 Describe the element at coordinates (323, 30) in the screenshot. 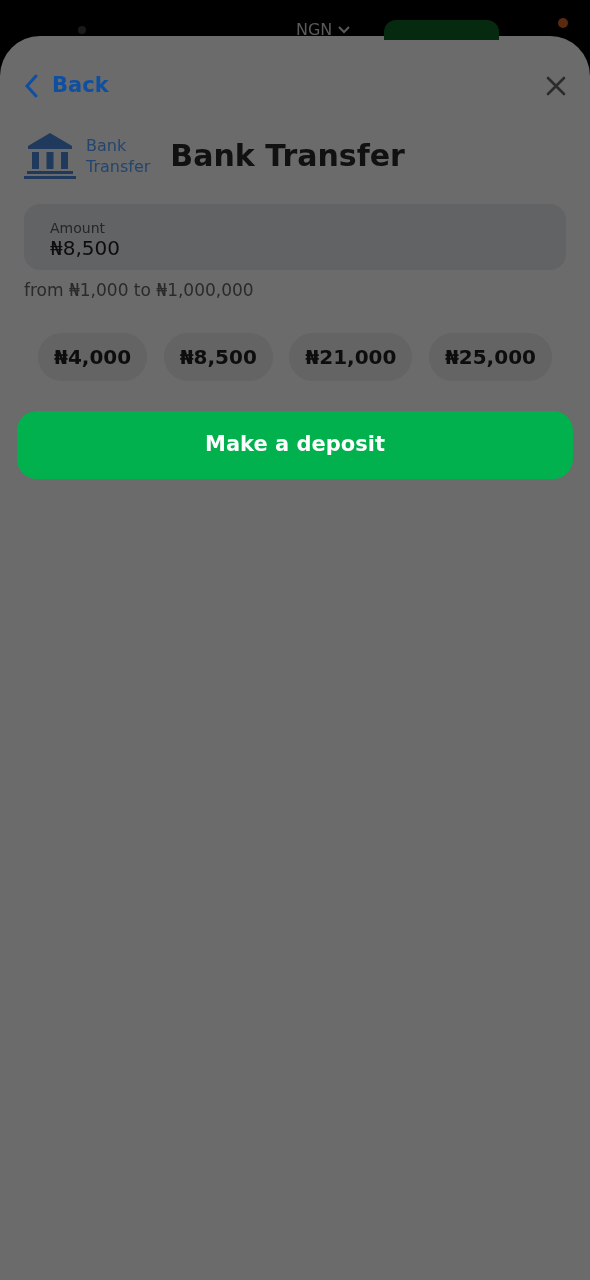

I see `currency-selector: NGN` at that location.